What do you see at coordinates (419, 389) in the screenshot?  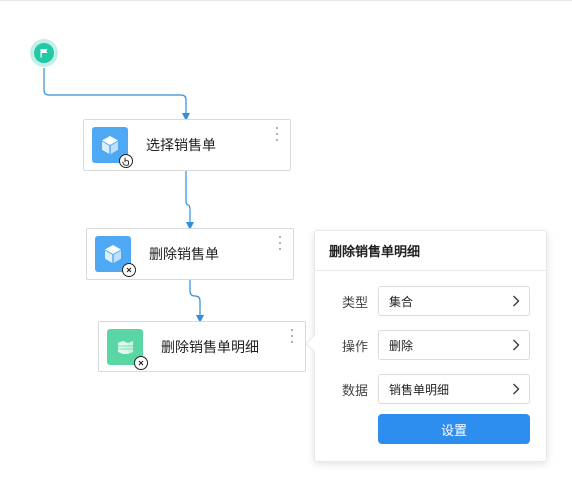 I see `data-value: 销售单明细` at bounding box center [419, 389].